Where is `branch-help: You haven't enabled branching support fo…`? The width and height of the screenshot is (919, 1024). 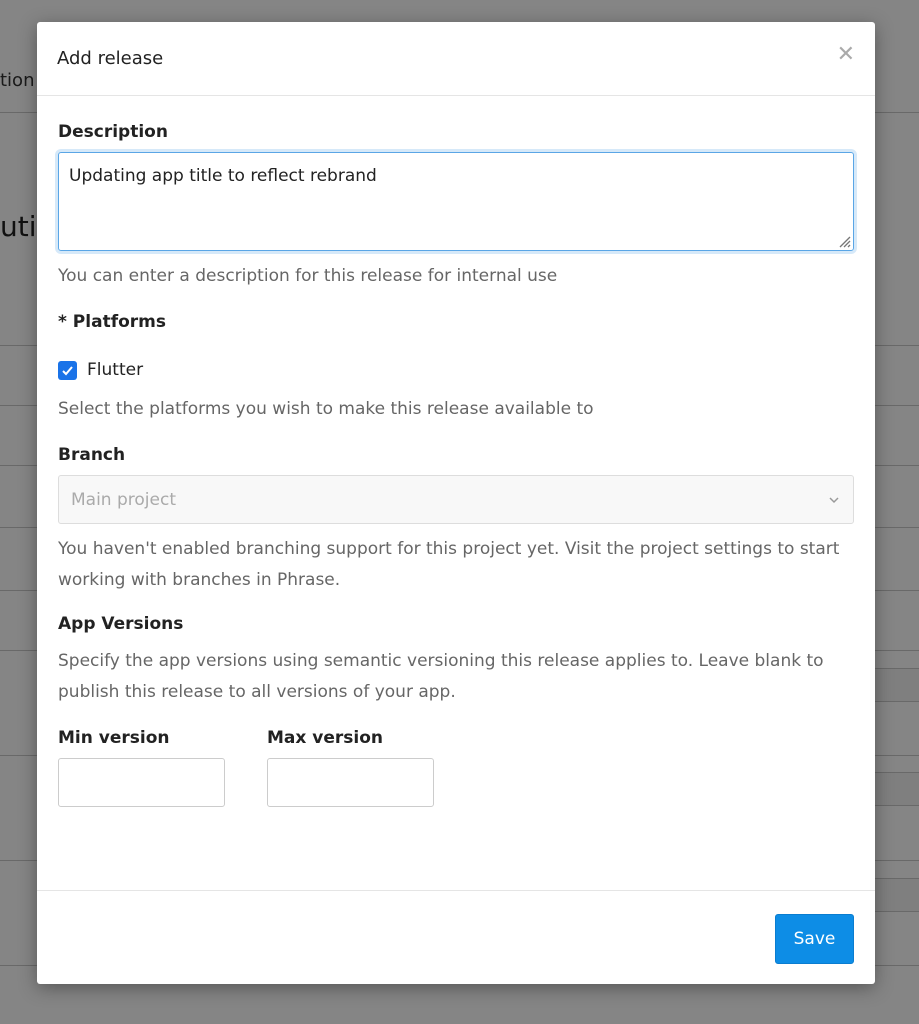 branch-help: You haven't enabled branching support fo… is located at coordinates (449, 564).